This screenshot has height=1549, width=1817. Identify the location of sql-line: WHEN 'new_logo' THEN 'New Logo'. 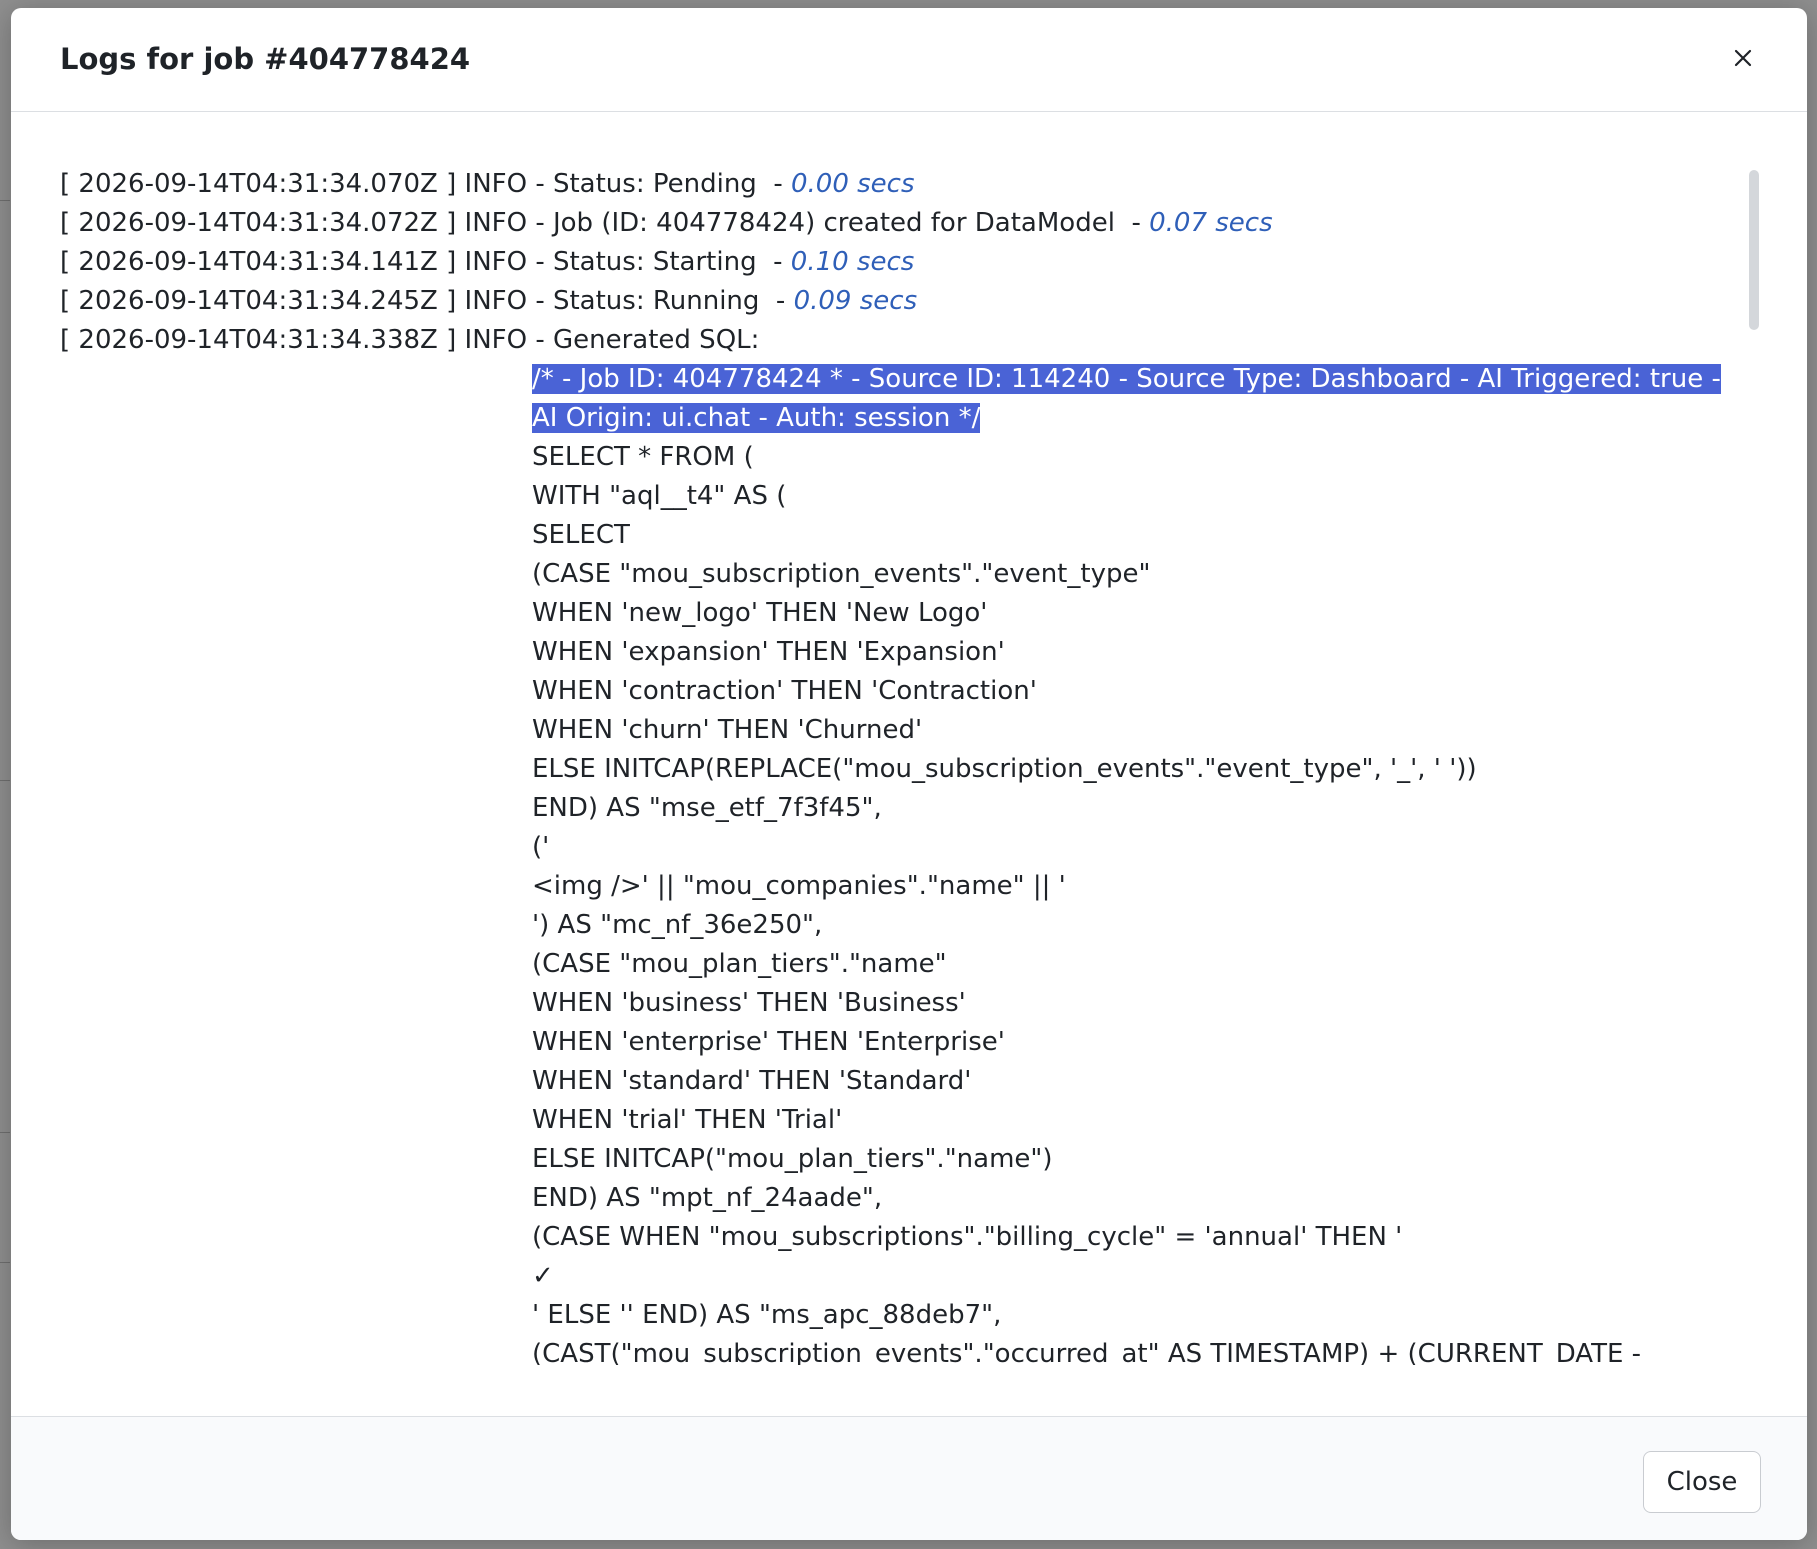
(760, 613).